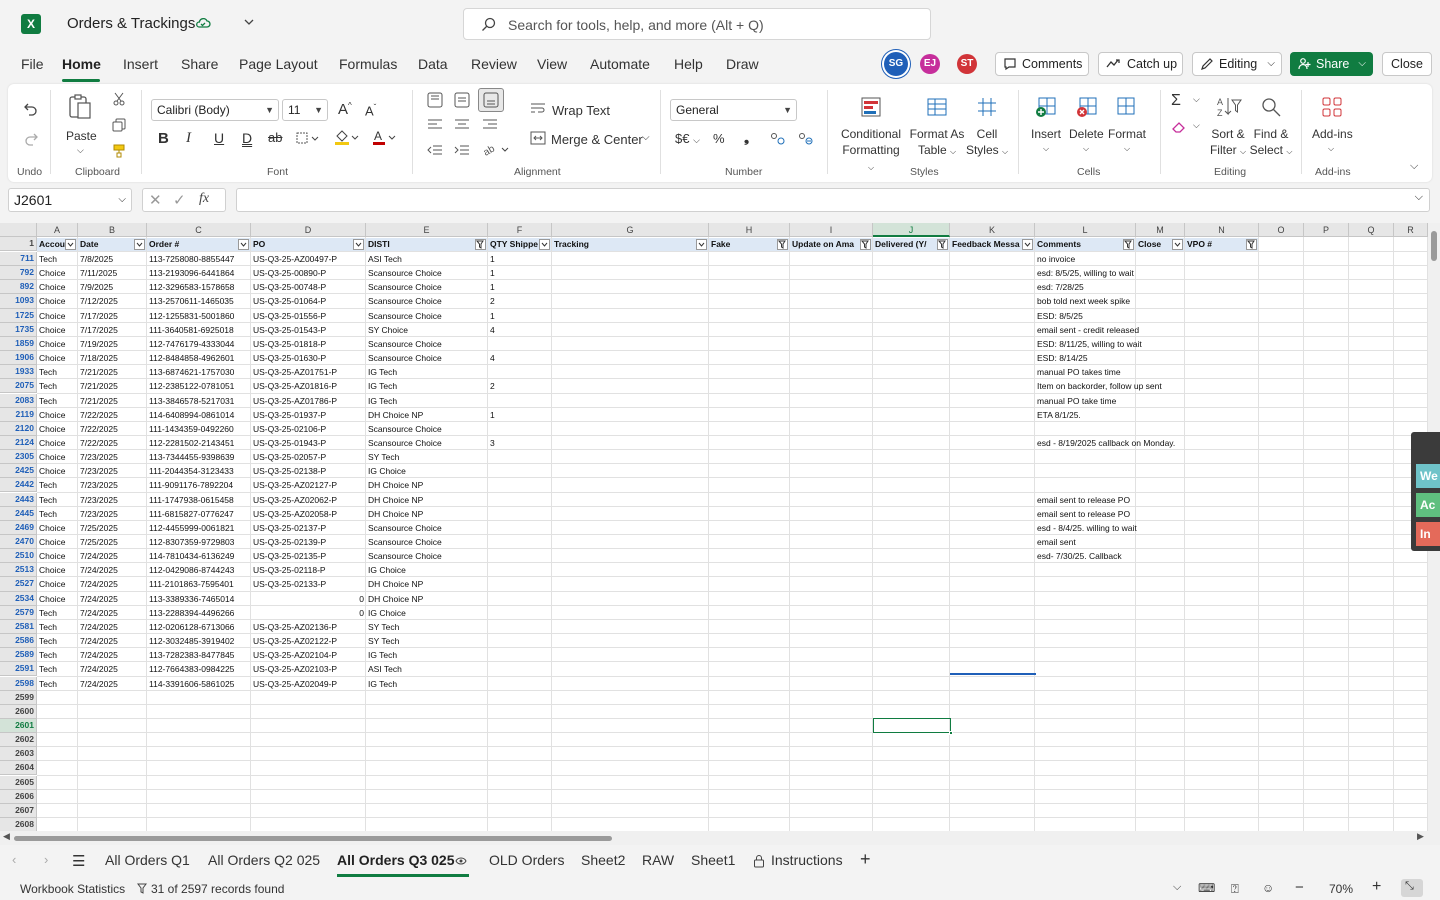  What do you see at coordinates (552, 64) in the screenshot?
I see `menu-view: View` at bounding box center [552, 64].